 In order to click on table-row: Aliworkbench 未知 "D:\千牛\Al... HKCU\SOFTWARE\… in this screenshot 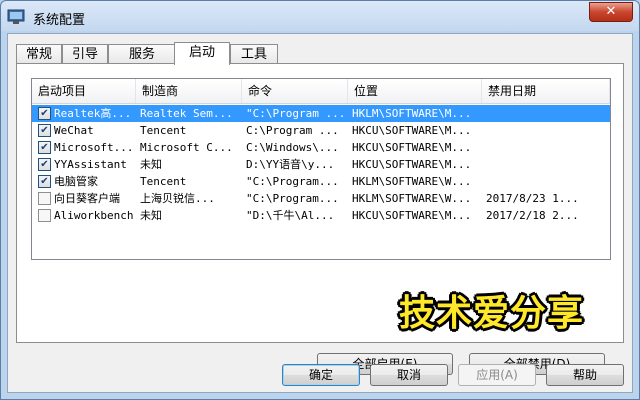, I will do `click(321, 215)`.